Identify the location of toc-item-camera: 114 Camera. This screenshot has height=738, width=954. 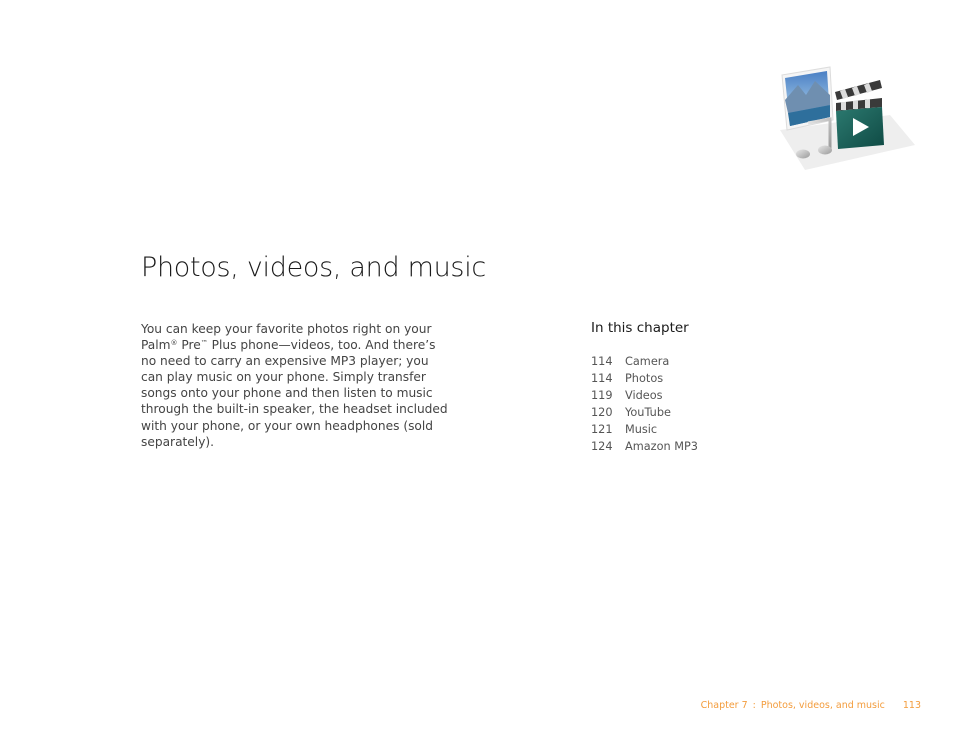
(644, 361).